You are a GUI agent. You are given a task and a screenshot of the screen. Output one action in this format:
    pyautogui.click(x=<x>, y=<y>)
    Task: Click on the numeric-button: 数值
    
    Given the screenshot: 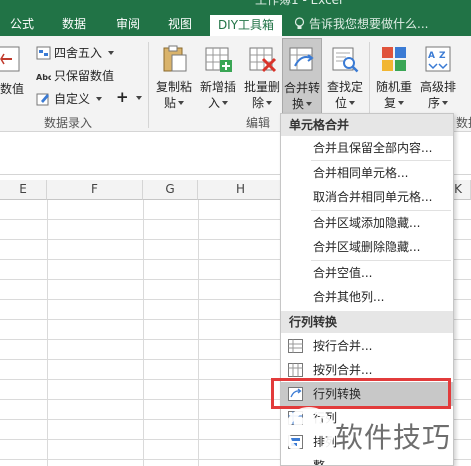 What is the action you would take?
    pyautogui.click(x=14, y=76)
    